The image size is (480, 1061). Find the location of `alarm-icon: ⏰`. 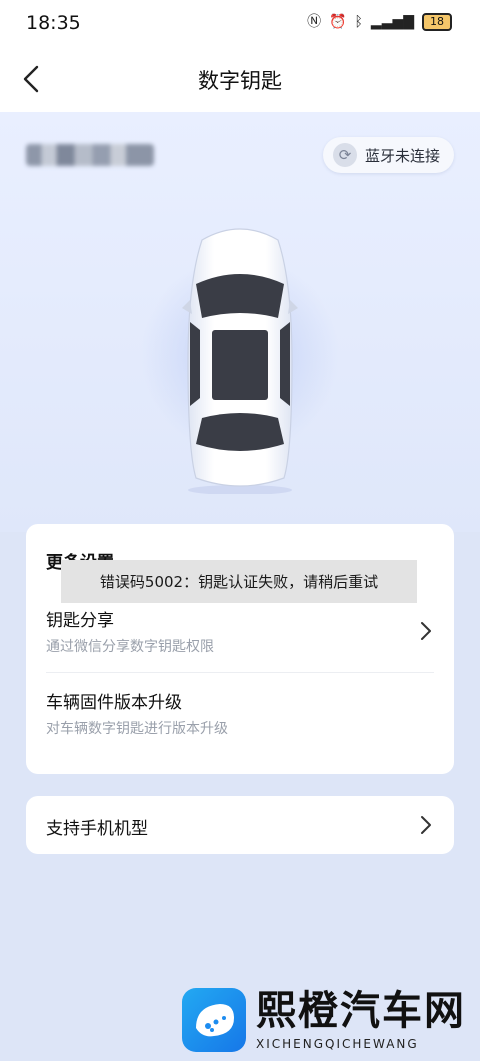

alarm-icon: ⏰ is located at coordinates (338, 22).